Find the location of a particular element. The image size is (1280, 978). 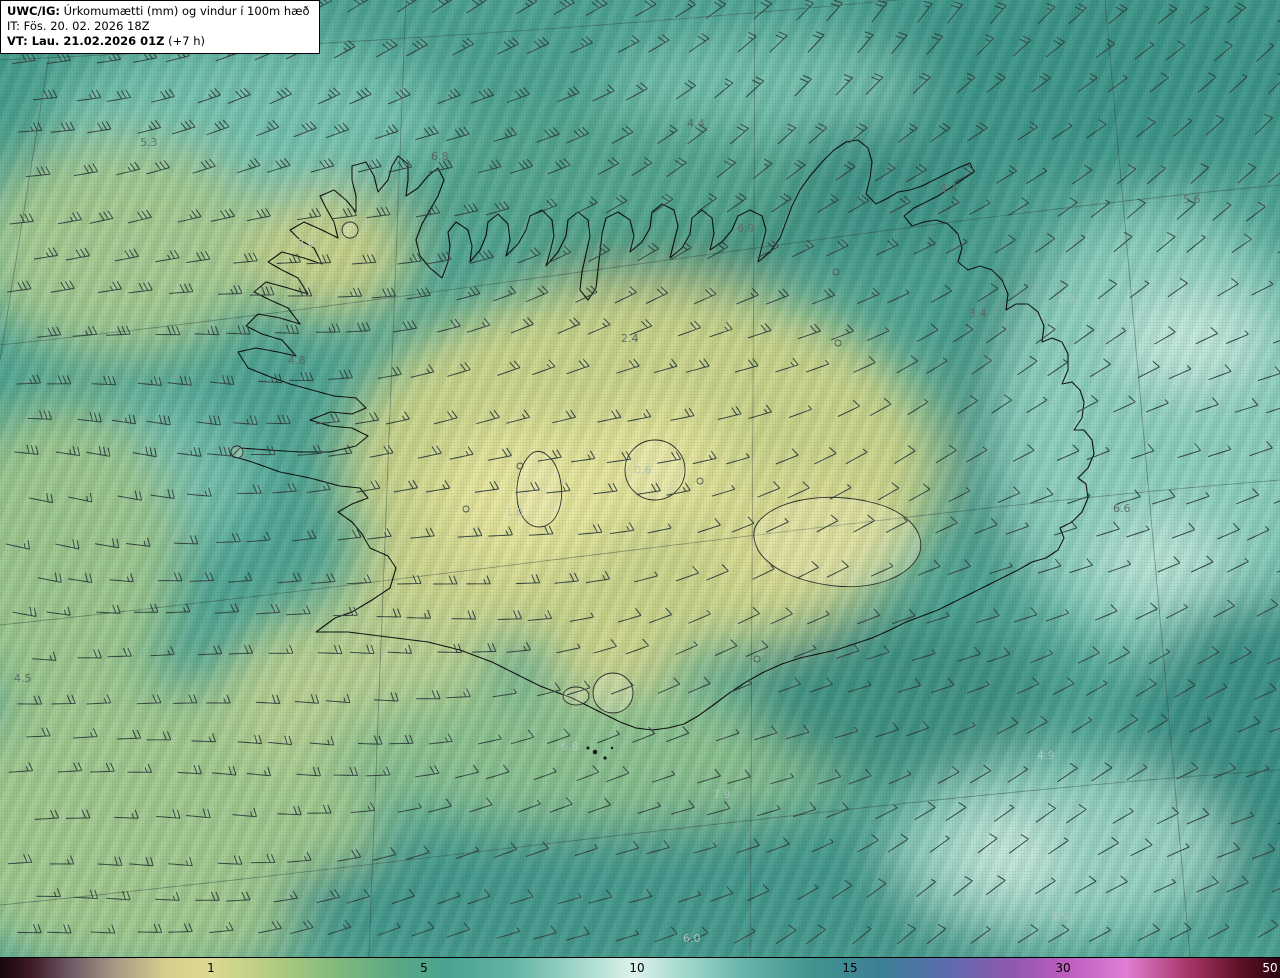

map-value-label: 1.0 is located at coordinates (515, 512).